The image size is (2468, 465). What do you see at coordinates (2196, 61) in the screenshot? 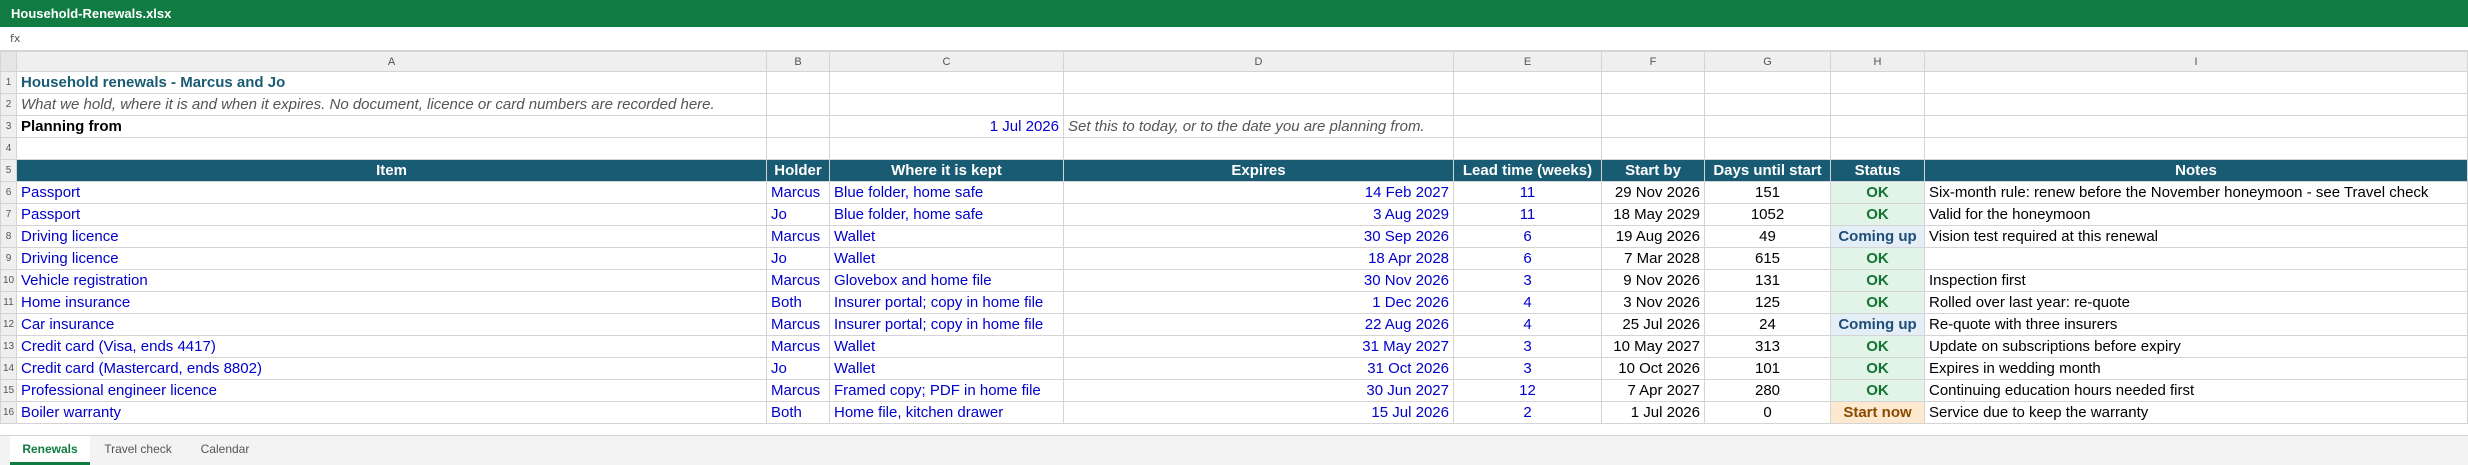
I see `column-header: I` at bounding box center [2196, 61].